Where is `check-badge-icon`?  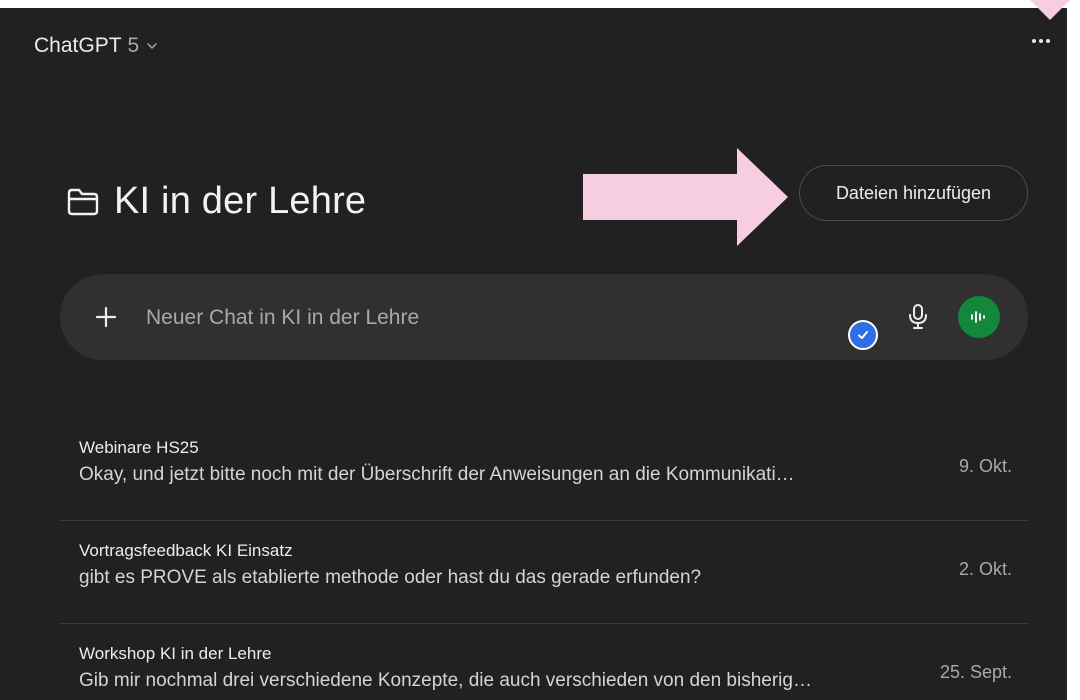
check-badge-icon is located at coordinates (863, 335).